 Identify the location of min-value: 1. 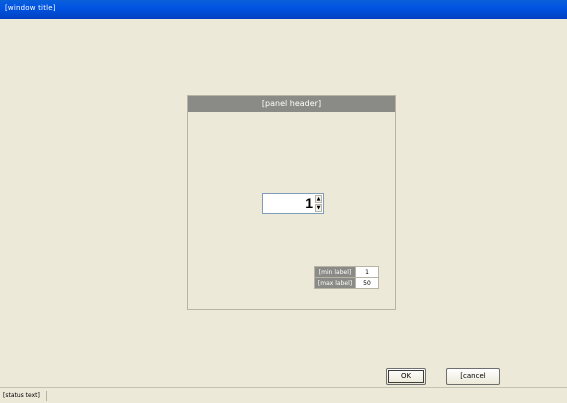
(367, 272).